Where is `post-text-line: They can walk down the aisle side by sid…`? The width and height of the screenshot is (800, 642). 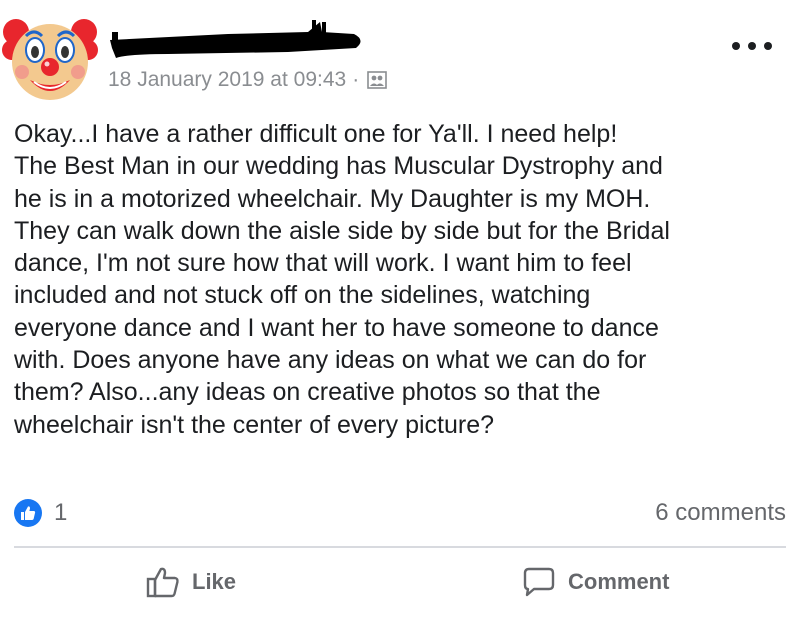 post-text-line: They can walk down the aisle side by sid… is located at coordinates (342, 230).